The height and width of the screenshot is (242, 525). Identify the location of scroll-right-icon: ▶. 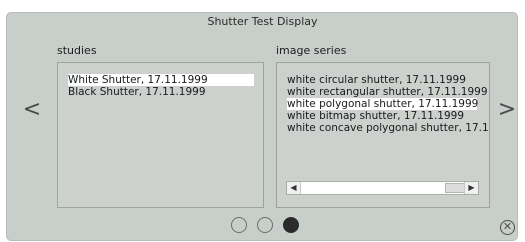
(471, 188).